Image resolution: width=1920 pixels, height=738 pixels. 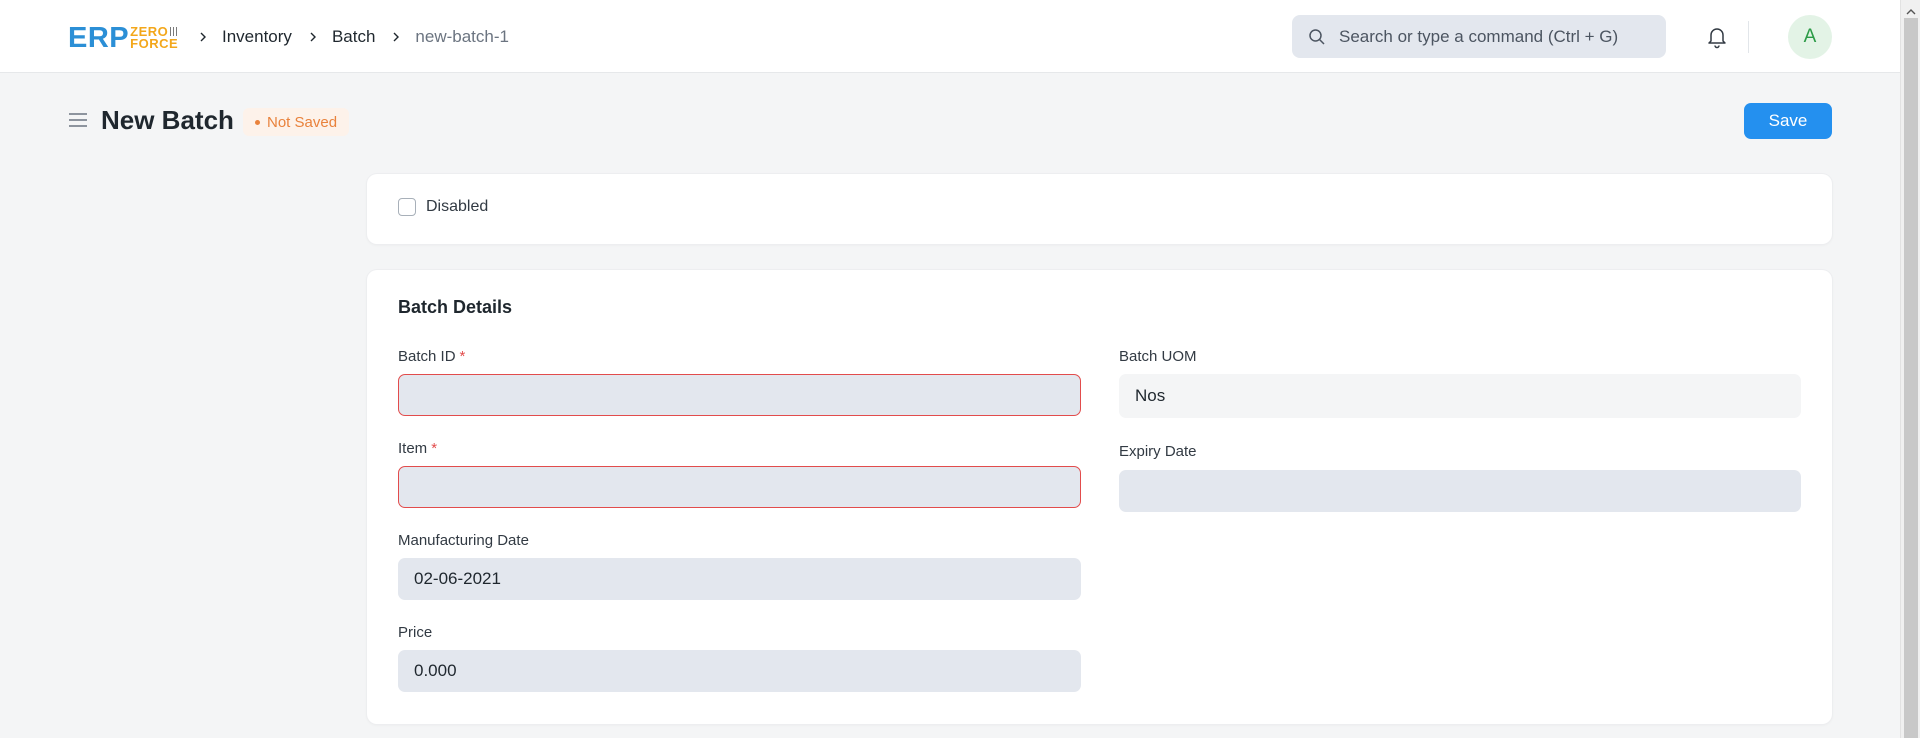 I want to click on breadcrumb-batch: Batch, so click(x=353, y=37).